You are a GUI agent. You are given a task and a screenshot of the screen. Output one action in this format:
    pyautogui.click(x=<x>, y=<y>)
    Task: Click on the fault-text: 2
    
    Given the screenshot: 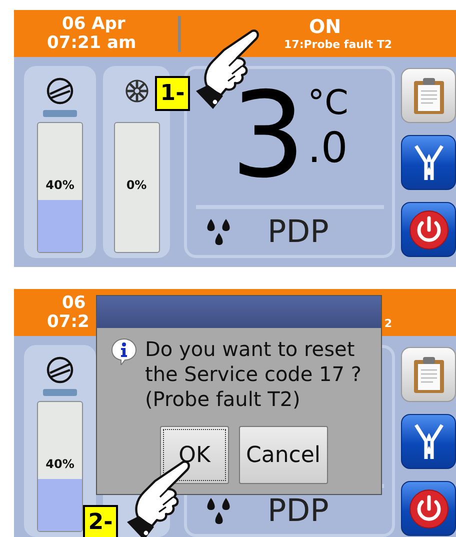 What is the action you would take?
    pyautogui.click(x=388, y=323)
    